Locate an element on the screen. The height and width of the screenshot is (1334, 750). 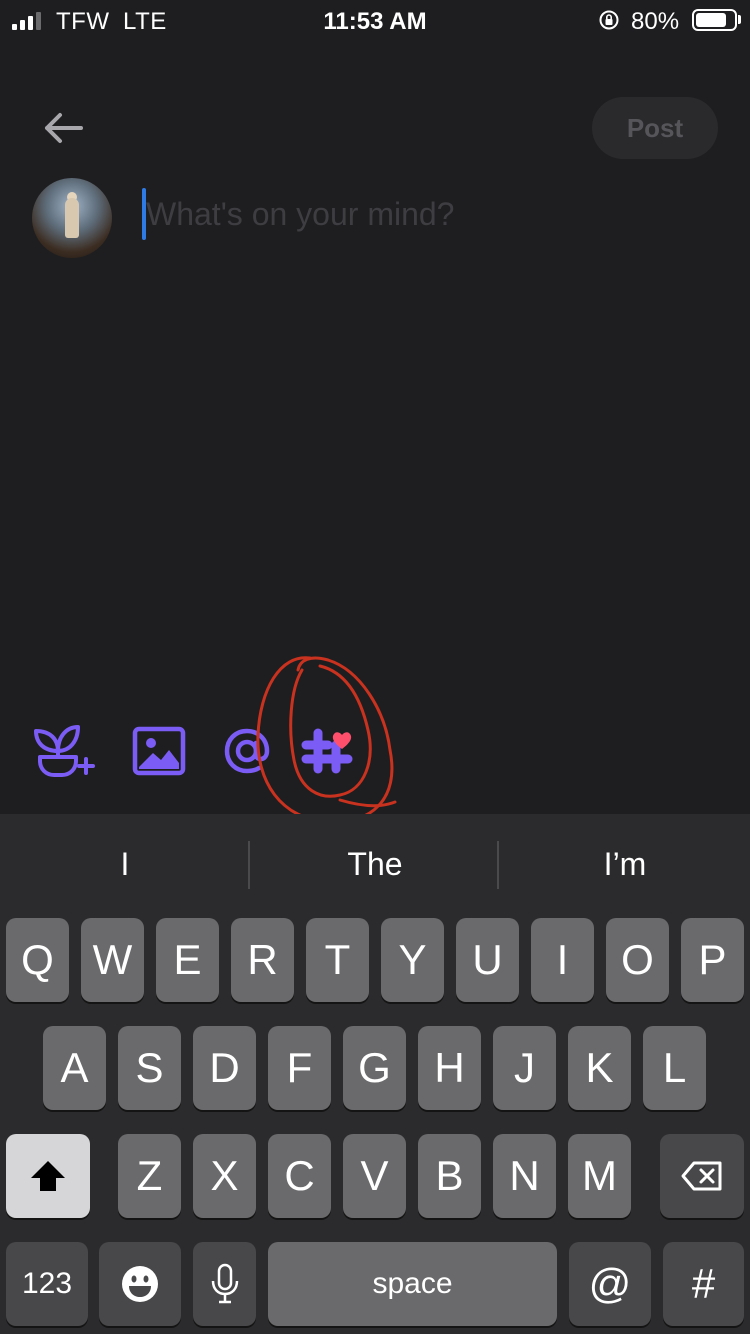
key-p: P is located at coordinates (712, 960).